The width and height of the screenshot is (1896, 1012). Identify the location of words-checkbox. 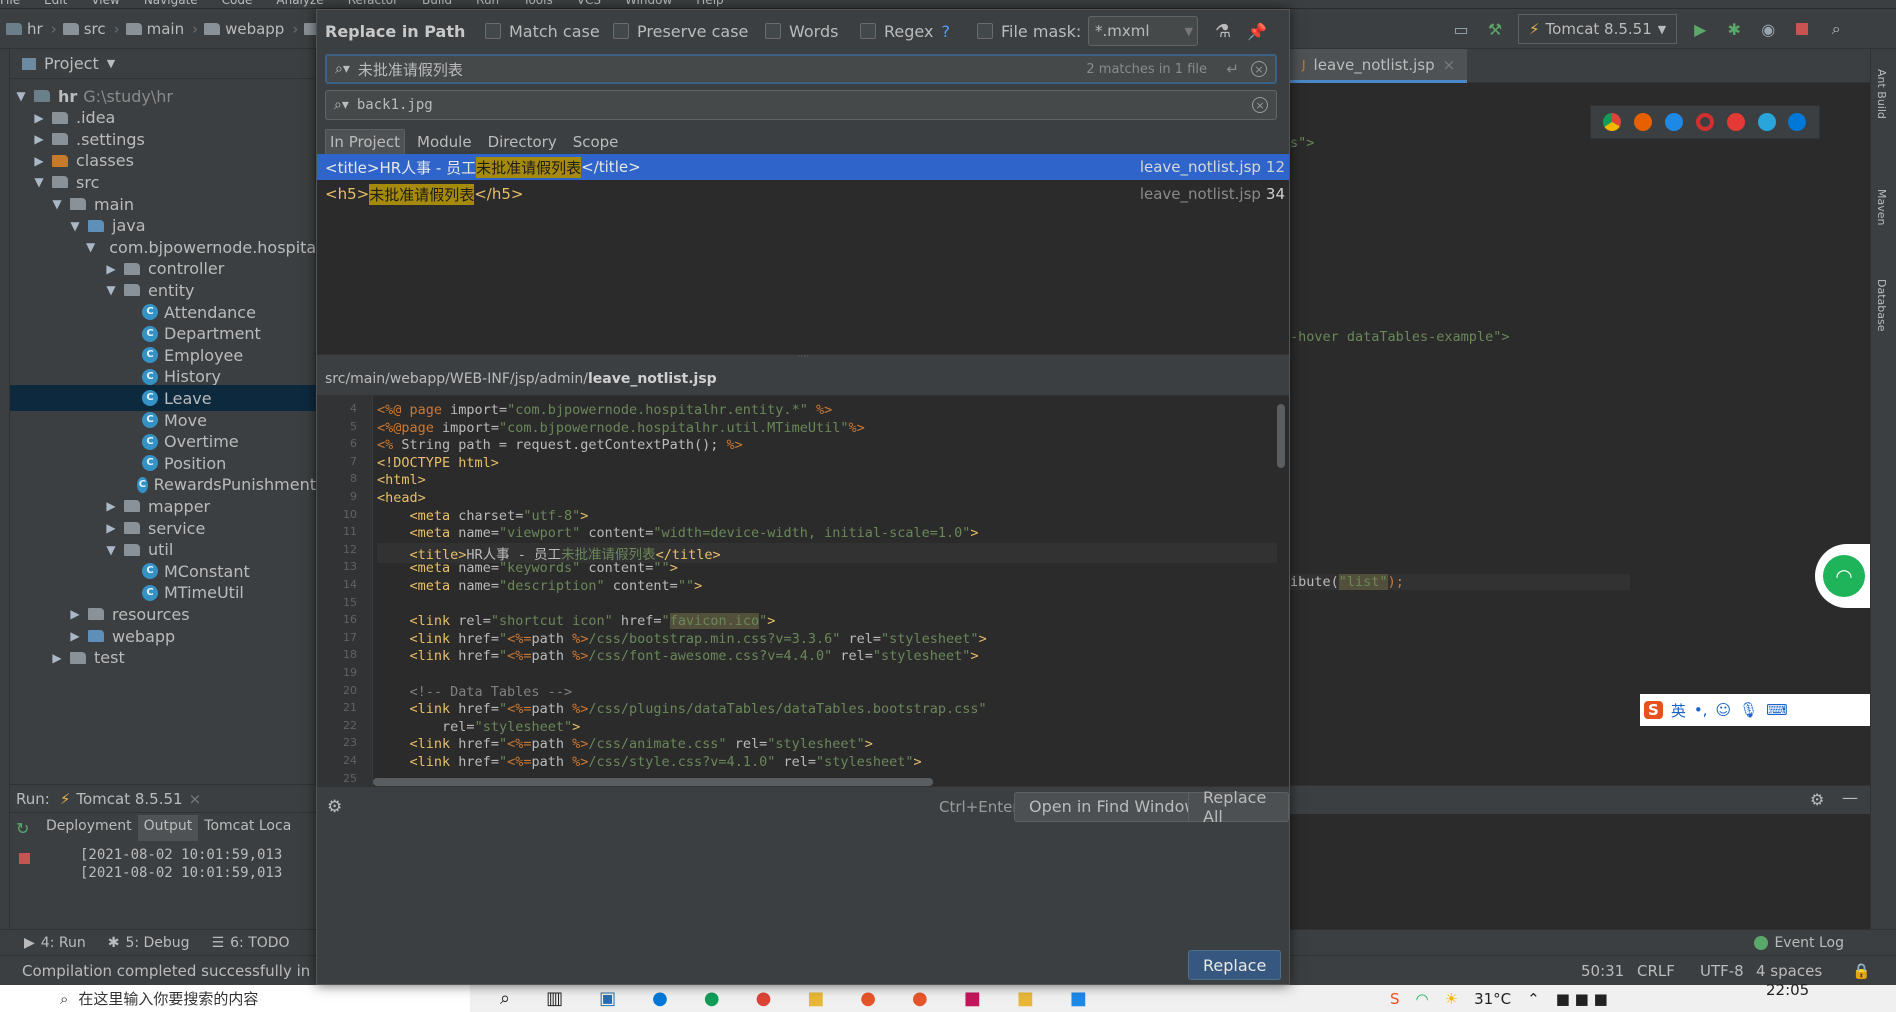
(773, 31).